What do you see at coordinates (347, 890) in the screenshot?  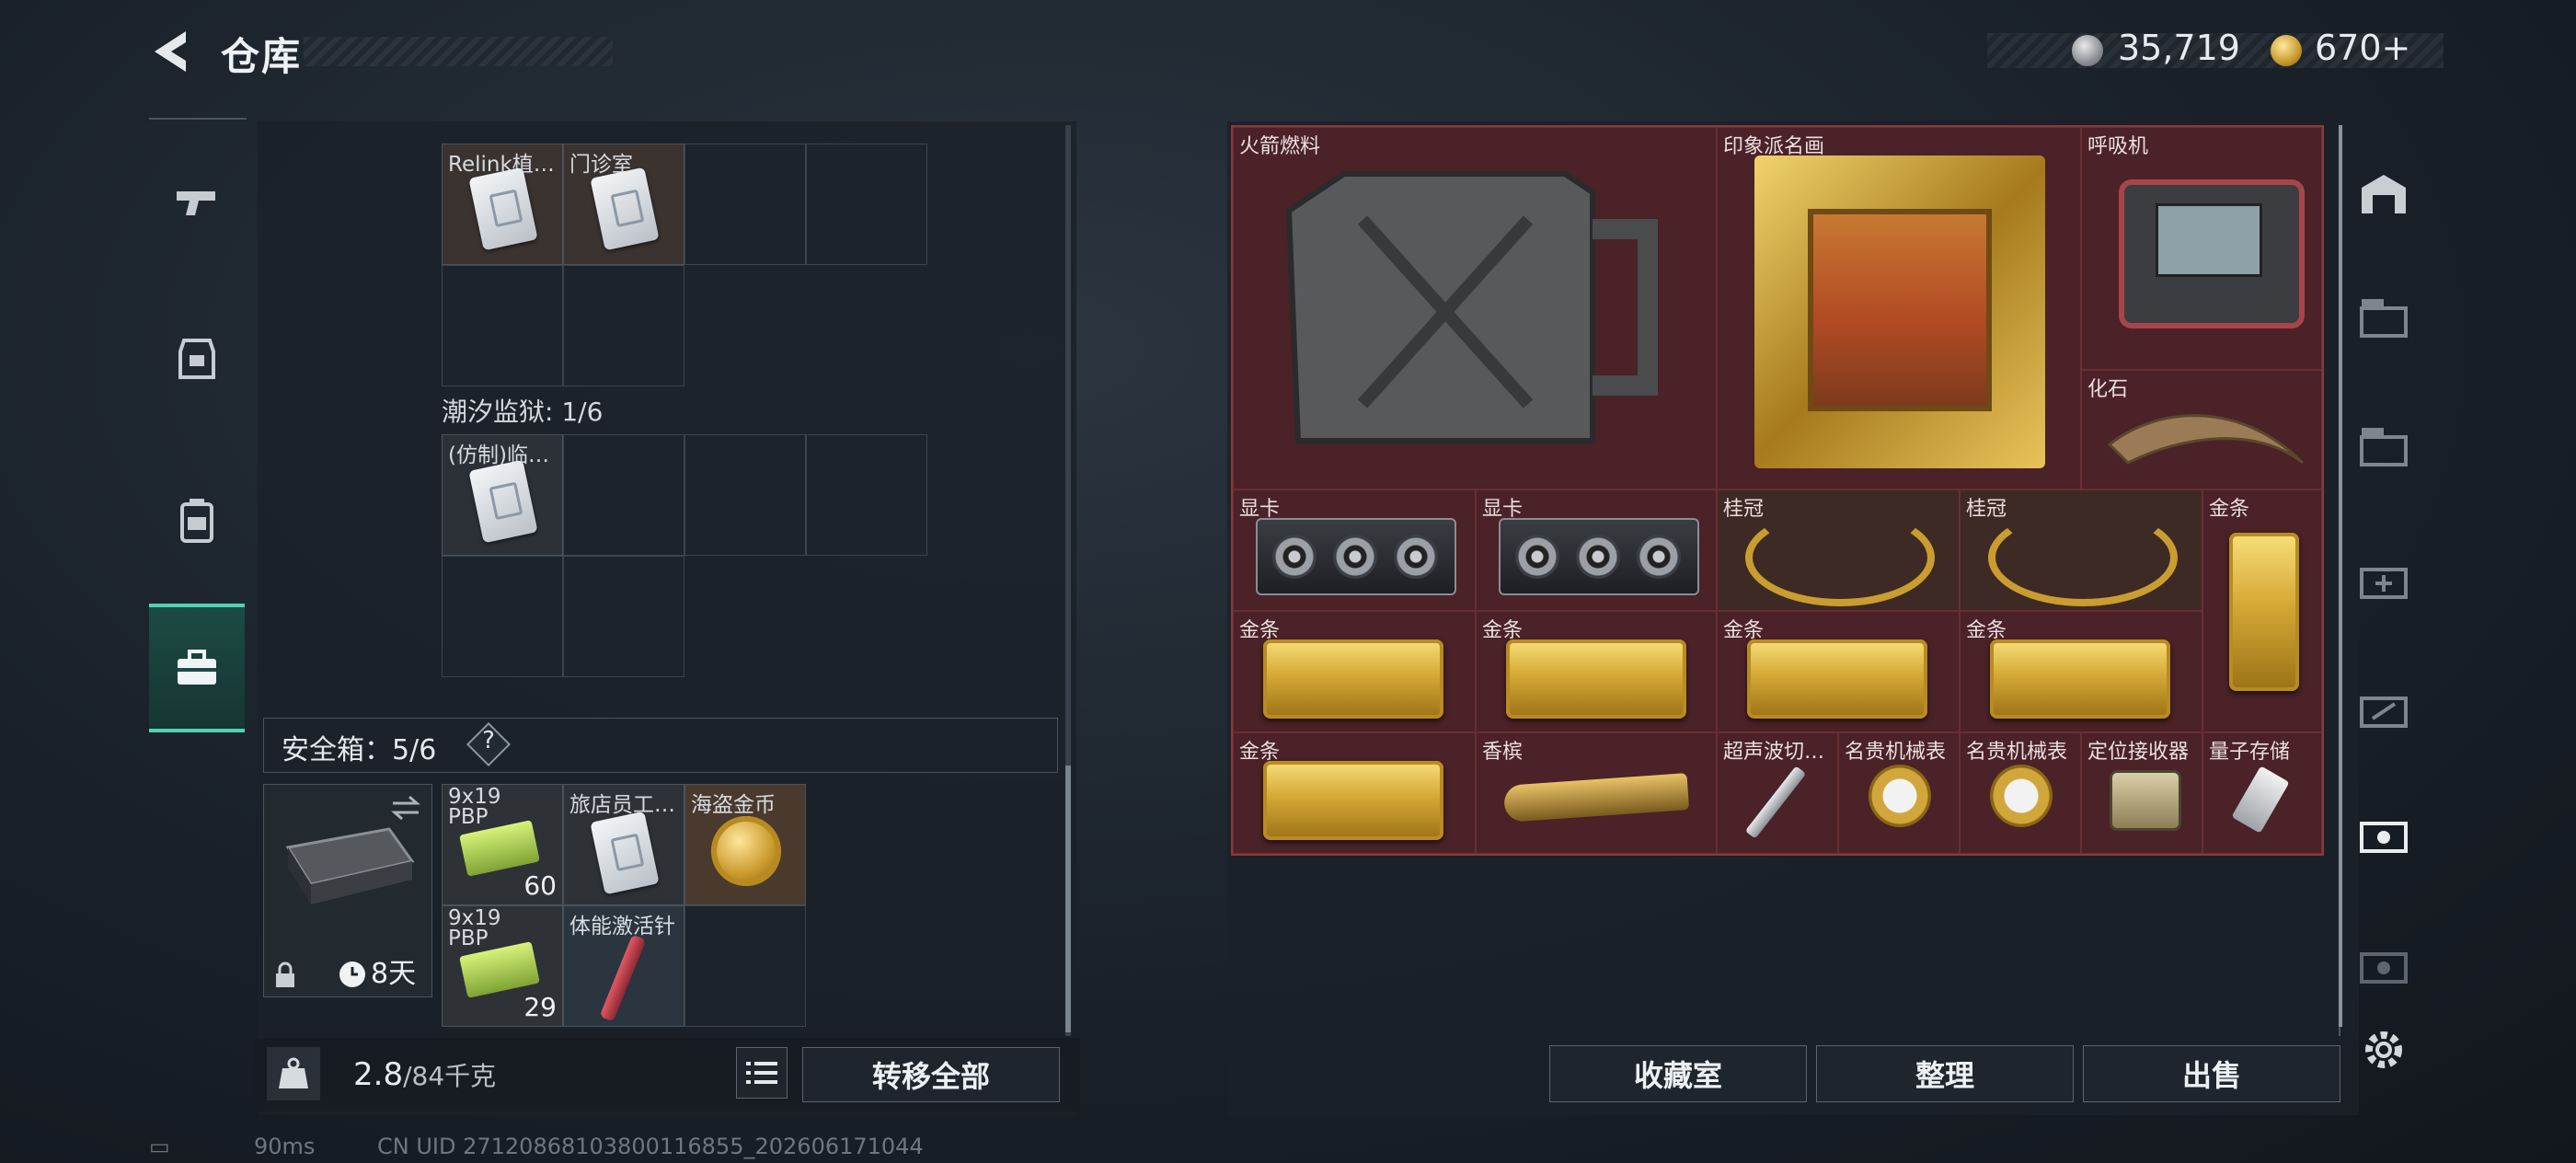 I see `safebox-case: 8天` at bounding box center [347, 890].